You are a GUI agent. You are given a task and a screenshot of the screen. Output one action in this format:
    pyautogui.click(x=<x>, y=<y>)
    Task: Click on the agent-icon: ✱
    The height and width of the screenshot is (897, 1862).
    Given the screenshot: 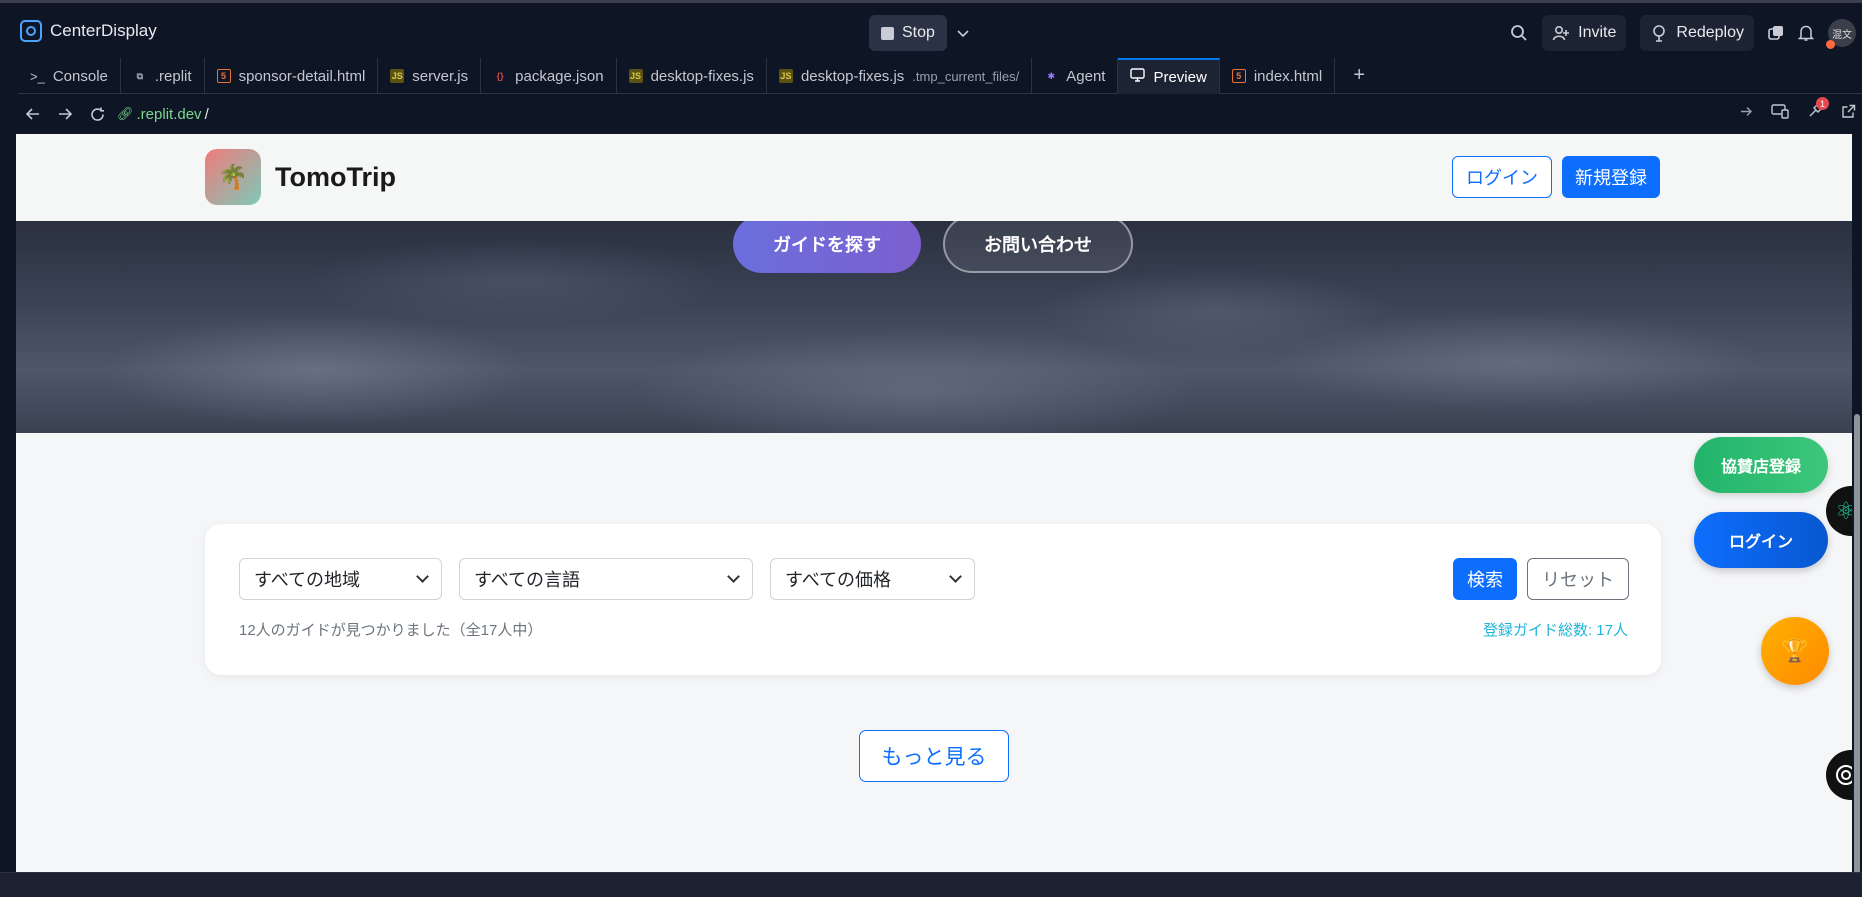 What is the action you would take?
    pyautogui.click(x=1051, y=75)
    